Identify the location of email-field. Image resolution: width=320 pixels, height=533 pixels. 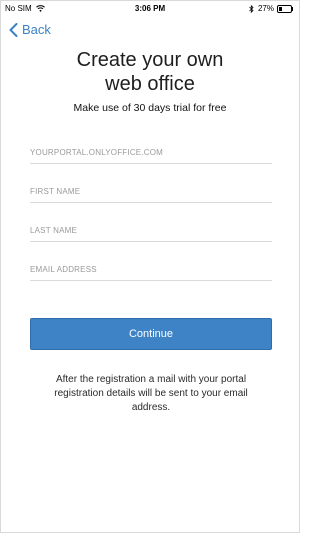
(151, 269).